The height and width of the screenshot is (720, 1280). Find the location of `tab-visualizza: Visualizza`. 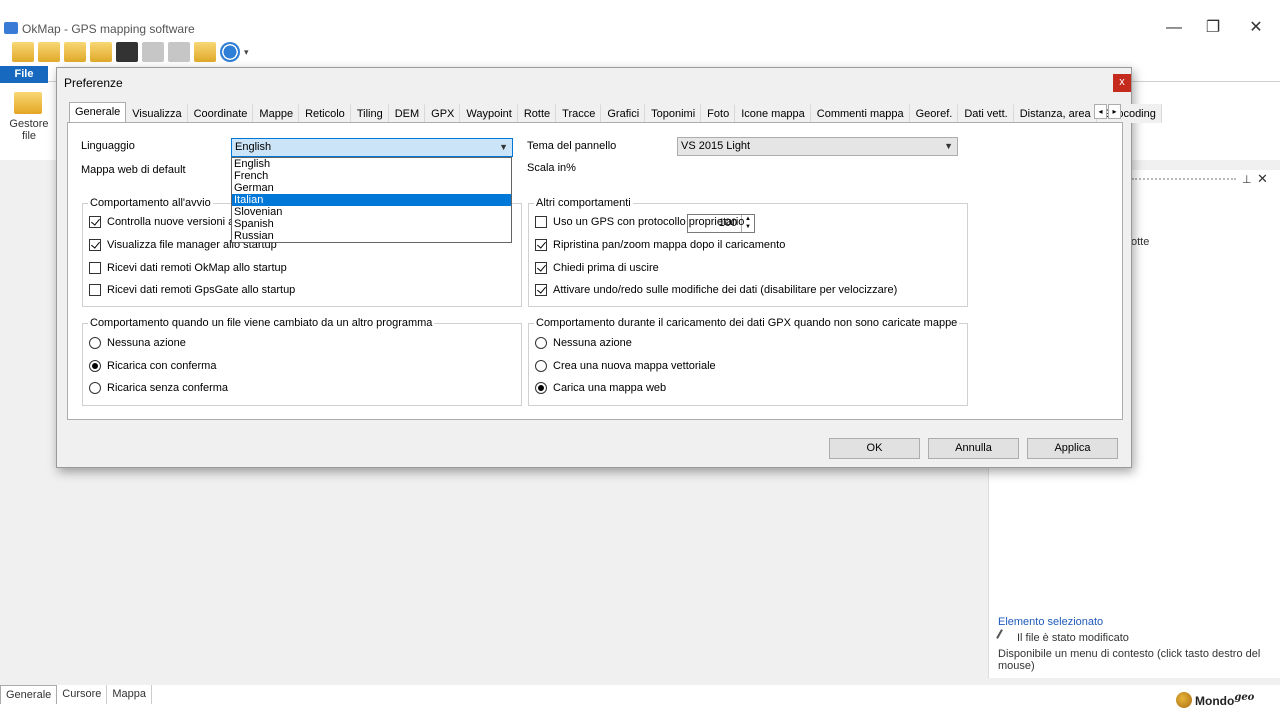

tab-visualizza: Visualizza is located at coordinates (157, 113).